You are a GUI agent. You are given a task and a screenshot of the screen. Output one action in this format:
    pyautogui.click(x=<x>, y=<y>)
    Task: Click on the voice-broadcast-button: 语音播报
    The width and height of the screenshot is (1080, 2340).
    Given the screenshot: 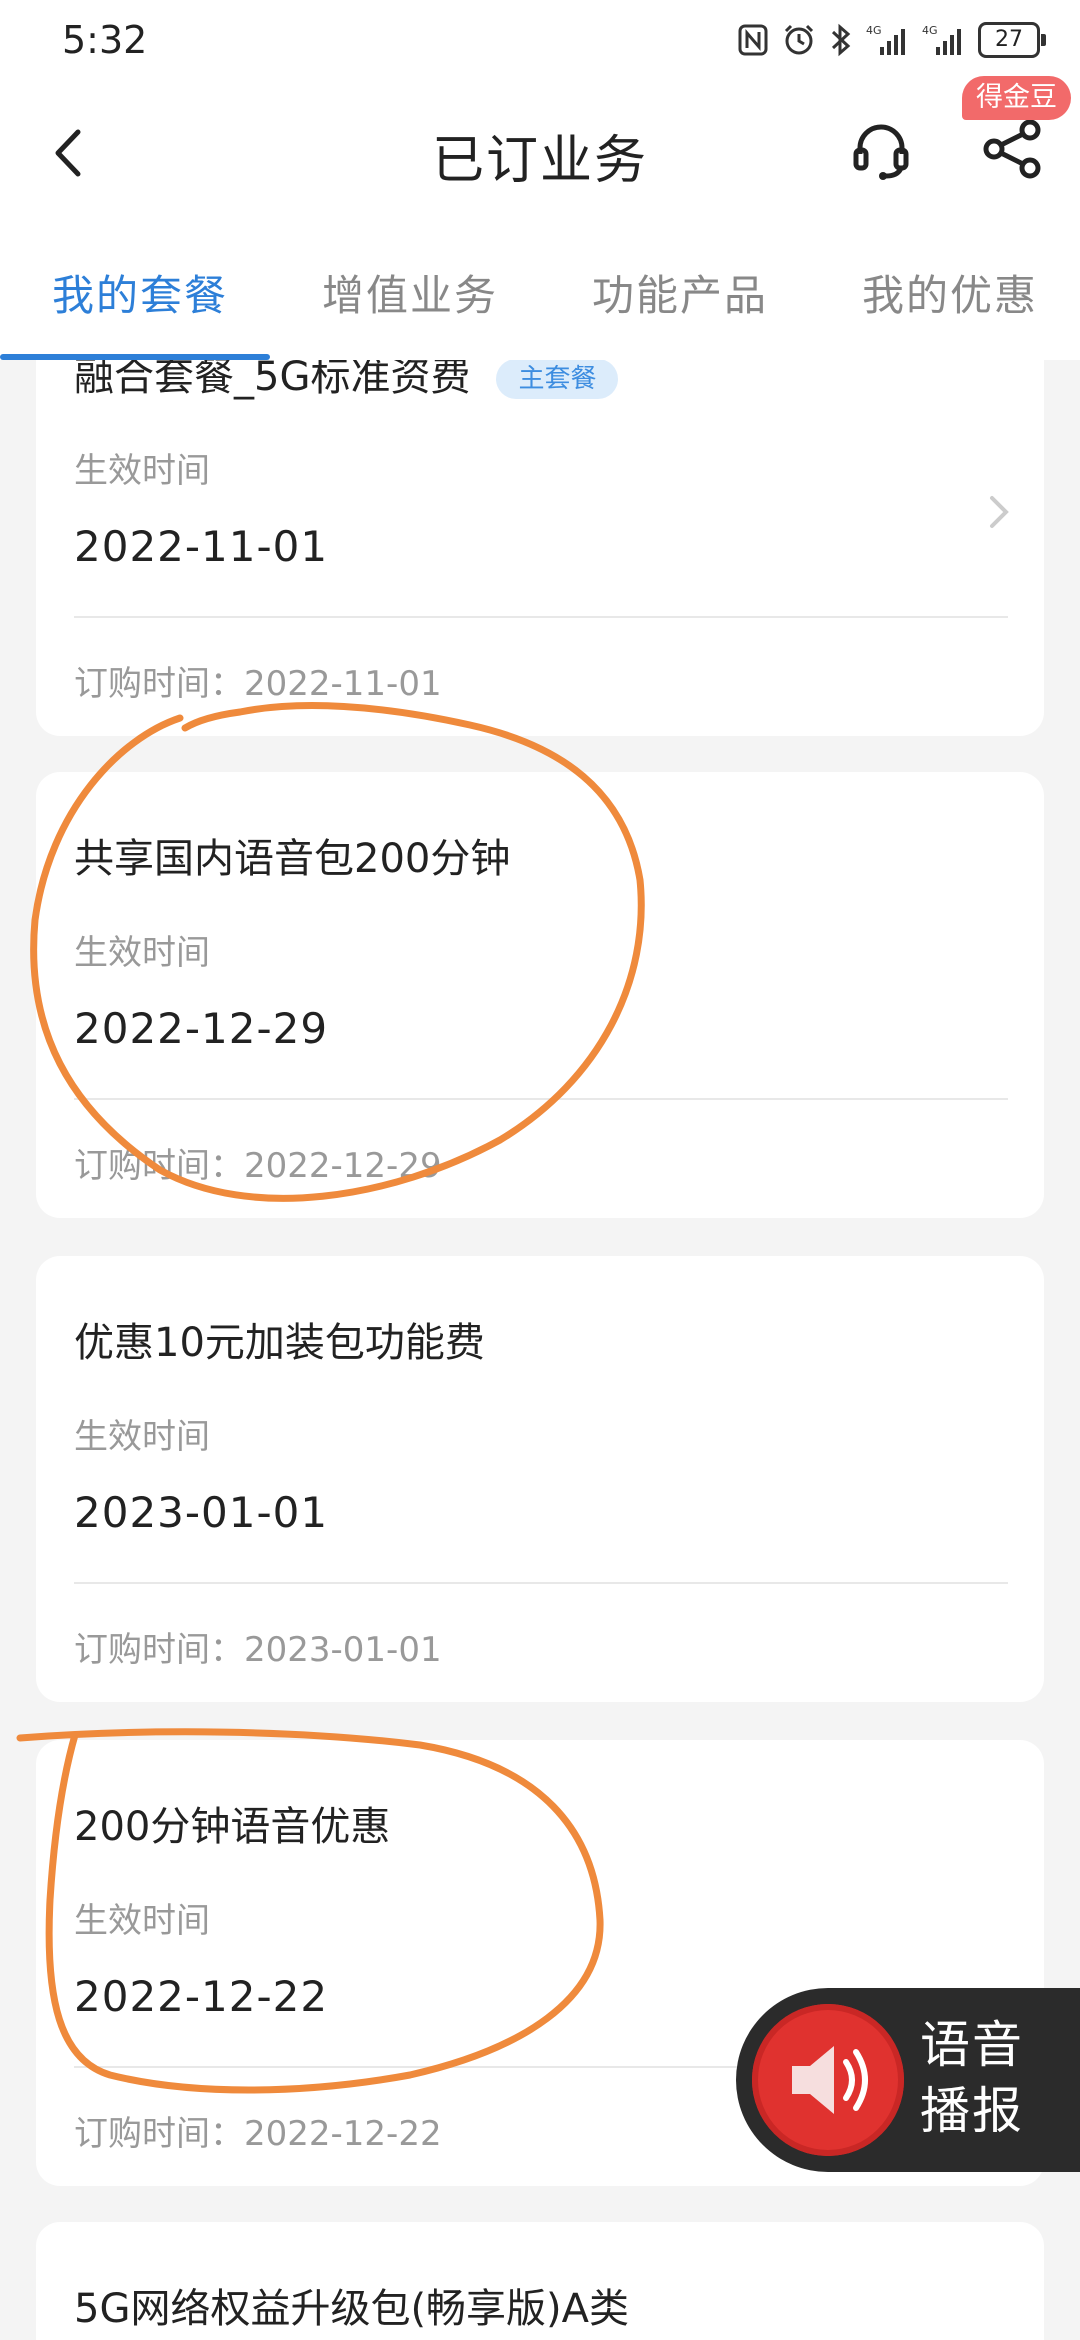 What is the action you would take?
    pyautogui.click(x=908, y=2080)
    